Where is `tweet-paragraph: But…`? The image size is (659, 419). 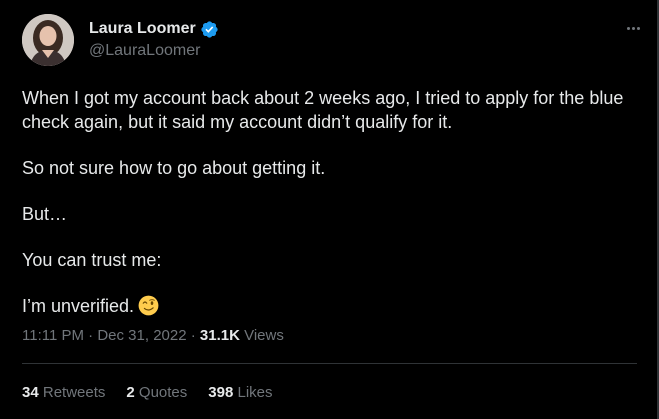
tweet-paragraph: But… is located at coordinates (45, 214).